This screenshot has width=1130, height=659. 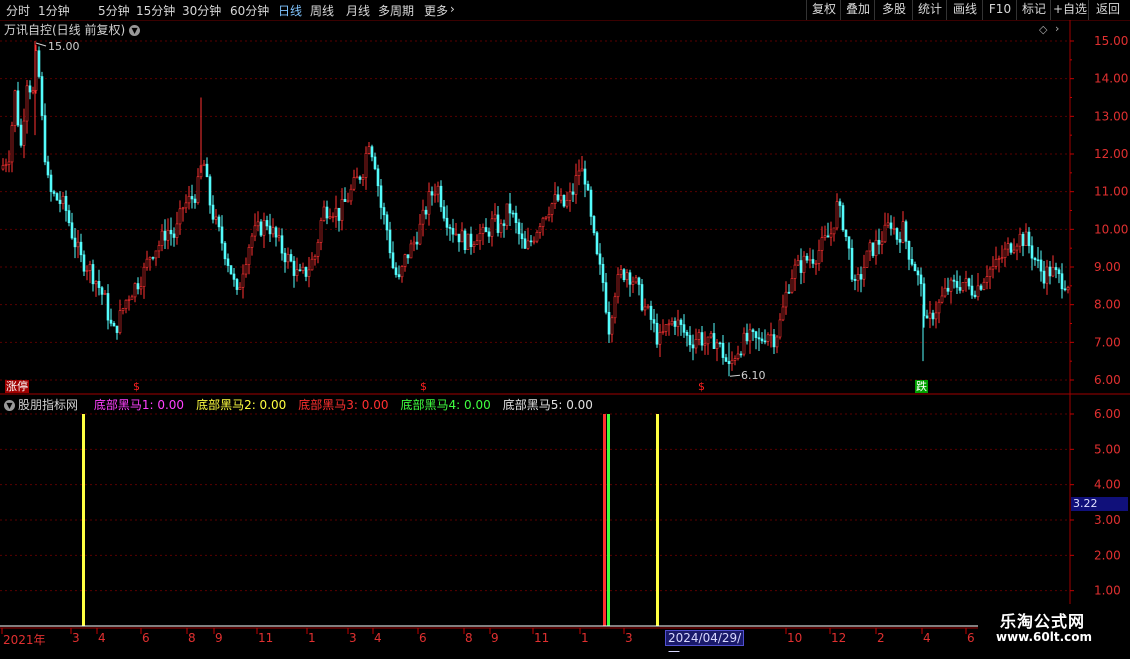 I want to click on cursor-value-box: 3.22, so click(x=1099, y=504).